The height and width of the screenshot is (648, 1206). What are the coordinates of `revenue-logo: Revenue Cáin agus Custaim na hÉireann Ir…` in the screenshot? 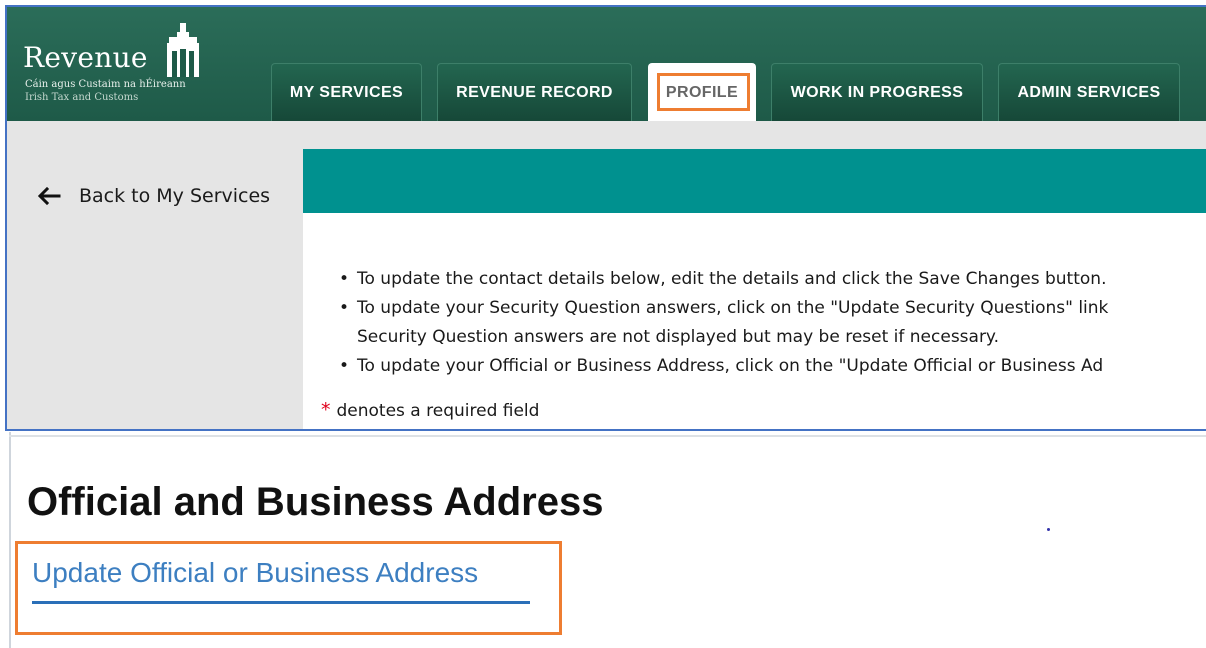 It's located at (123, 66).